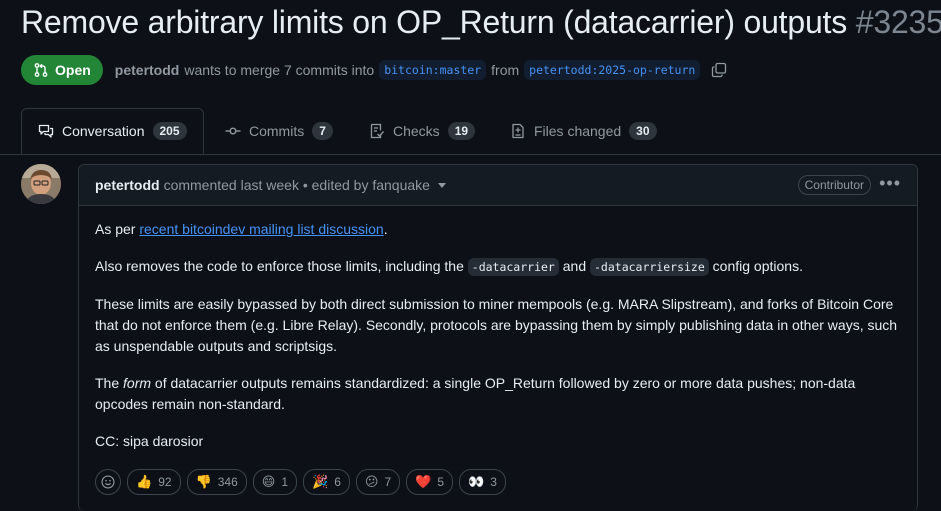 The image size is (941, 511). Describe the element at coordinates (320, 481) in the screenshot. I see `hooray-icon: 🎉` at that location.